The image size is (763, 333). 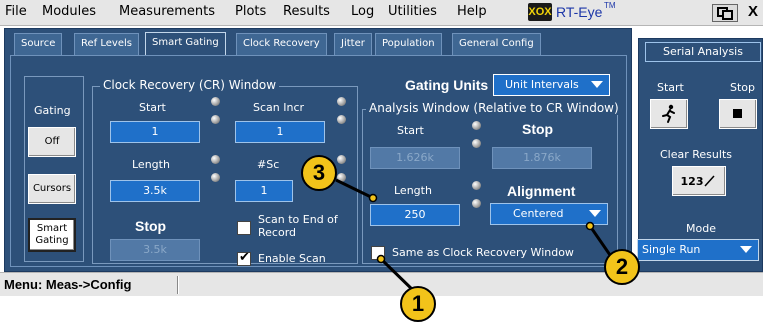 I want to click on callout-leaders, so click(x=473, y=237).